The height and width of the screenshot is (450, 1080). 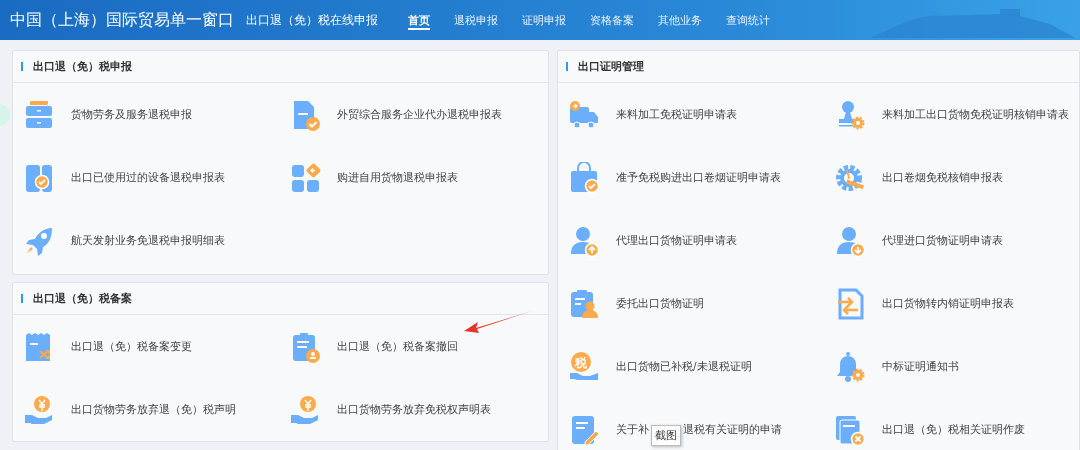 I want to click on menu-link: 货物劳务及服务退税申报, so click(x=131, y=114).